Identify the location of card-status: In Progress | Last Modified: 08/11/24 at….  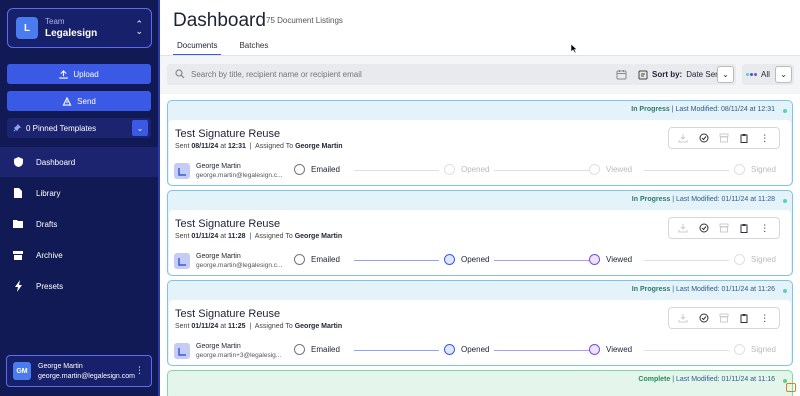
(703, 109).